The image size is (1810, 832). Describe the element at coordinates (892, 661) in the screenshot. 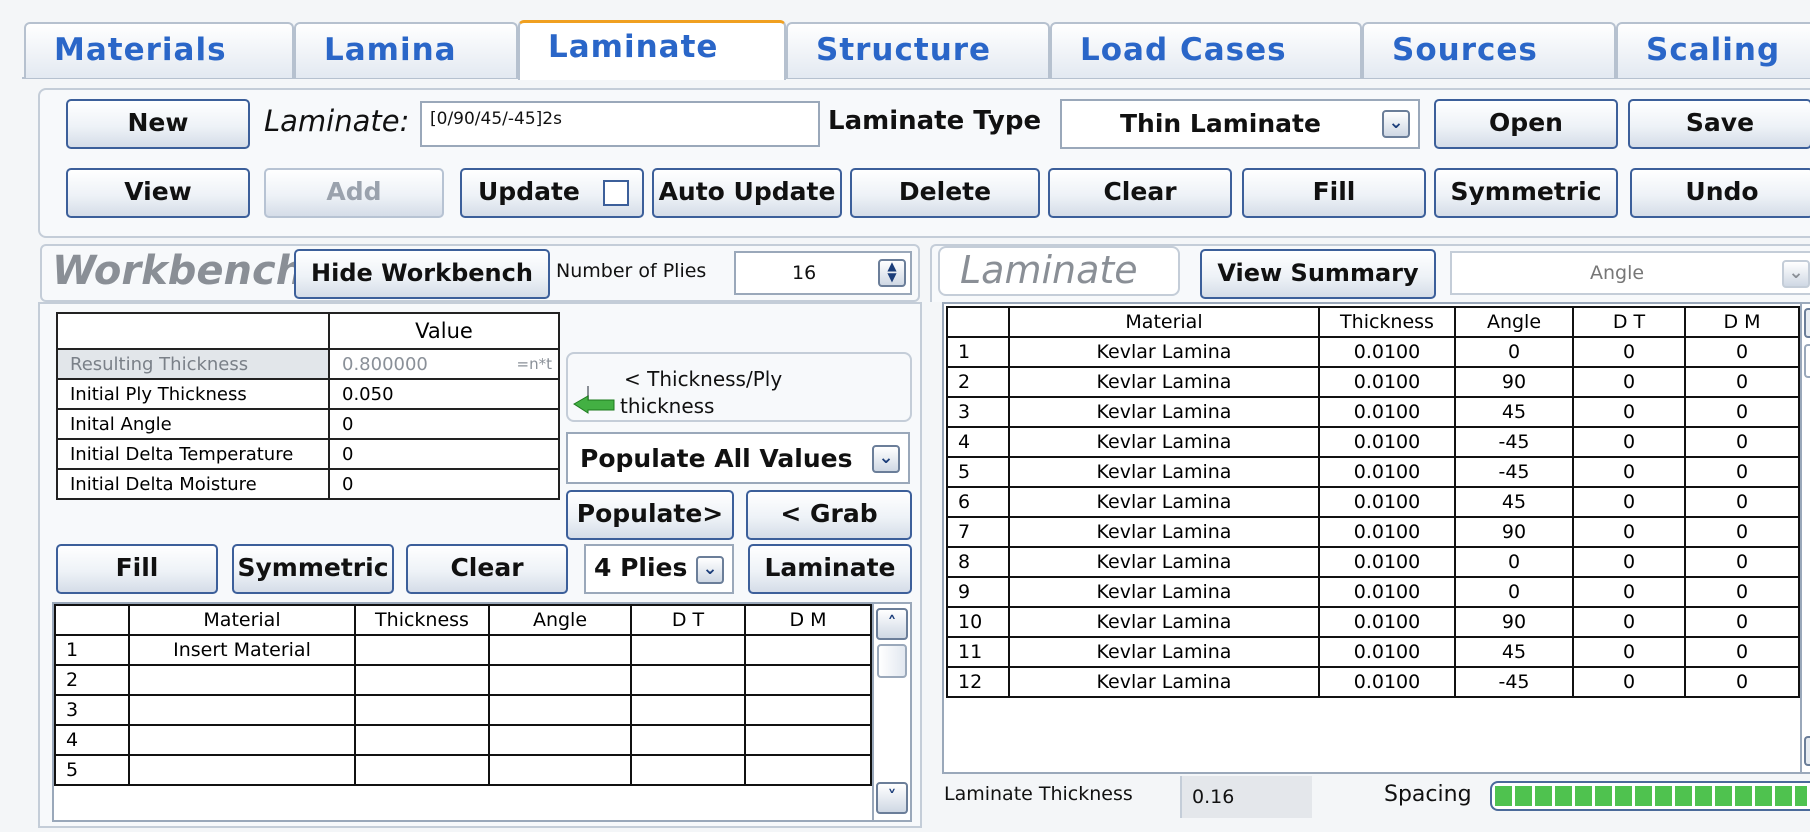

I see `scroll-thumb` at that location.